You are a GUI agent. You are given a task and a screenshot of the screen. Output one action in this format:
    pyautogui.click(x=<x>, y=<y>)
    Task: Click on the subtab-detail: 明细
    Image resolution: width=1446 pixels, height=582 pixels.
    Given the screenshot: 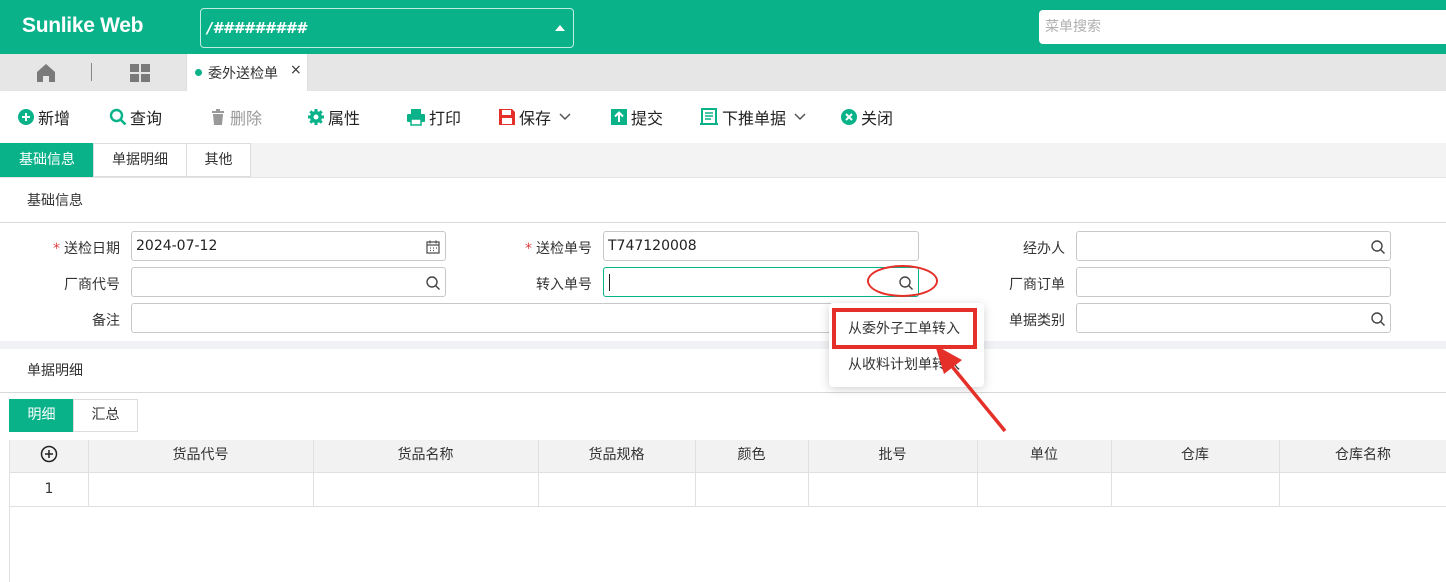 What is the action you would take?
    pyautogui.click(x=41, y=415)
    